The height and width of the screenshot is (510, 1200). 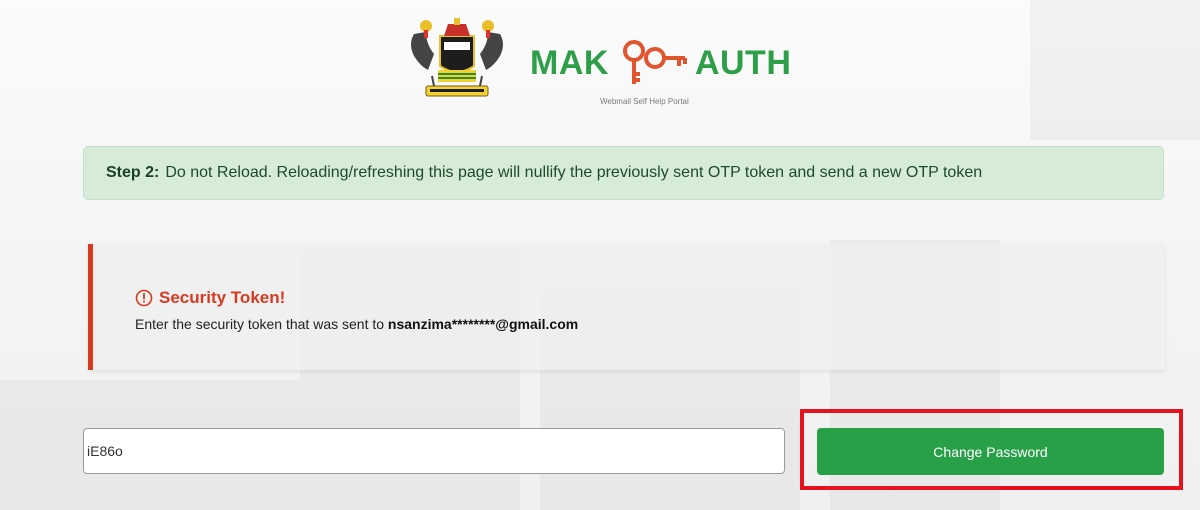 What do you see at coordinates (144, 298) in the screenshot?
I see `exclamation-circle-icon` at bounding box center [144, 298].